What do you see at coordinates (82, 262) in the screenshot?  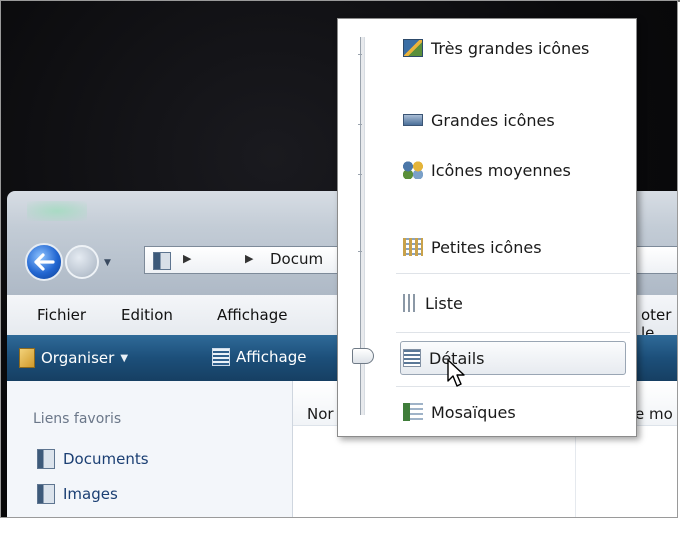 I see `forward-button` at bounding box center [82, 262].